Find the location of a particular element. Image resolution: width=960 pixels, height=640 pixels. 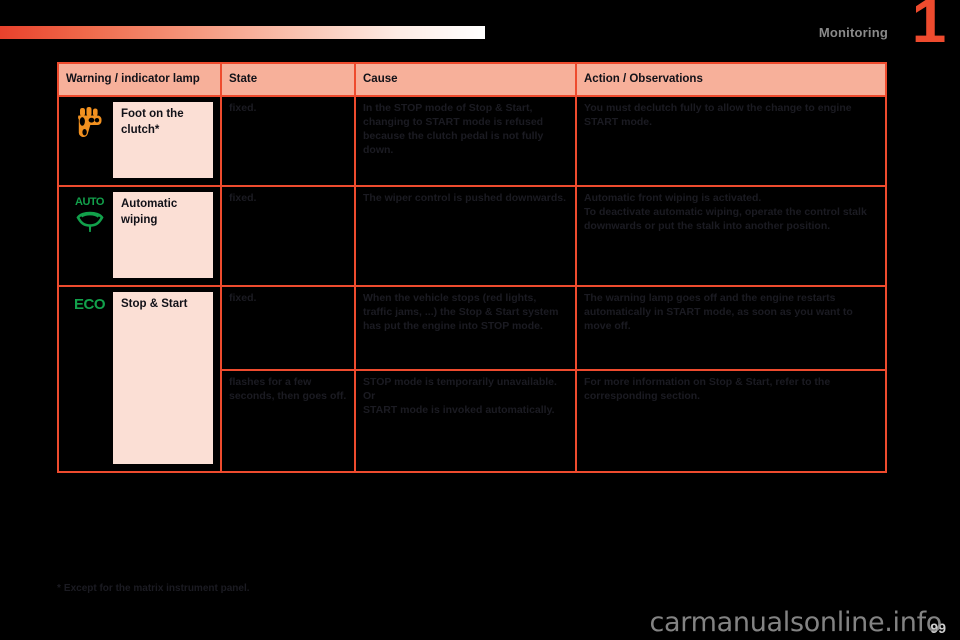

lamp-cell-automatic-wiping: AUTO Automatic wiping is located at coordinates (139, 236).